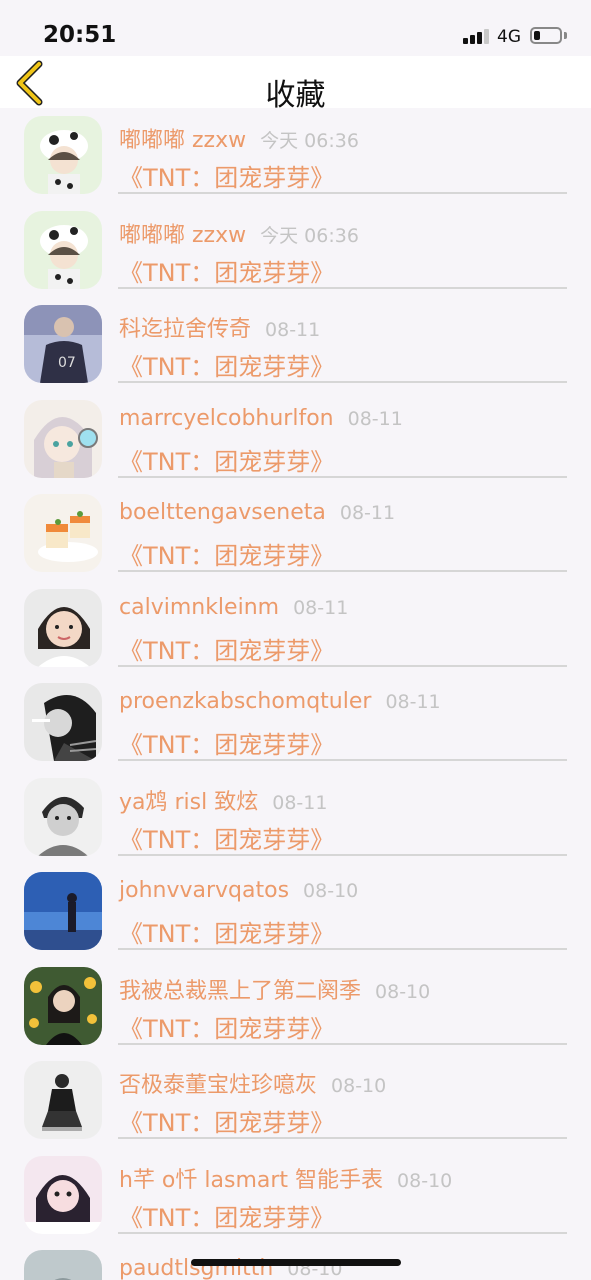  Describe the element at coordinates (295, 1195) in the screenshot. I see `favorite-item: h芊 o忏 lasmart 智能手表 08-10 《TNT：团宠芽芽》` at that location.